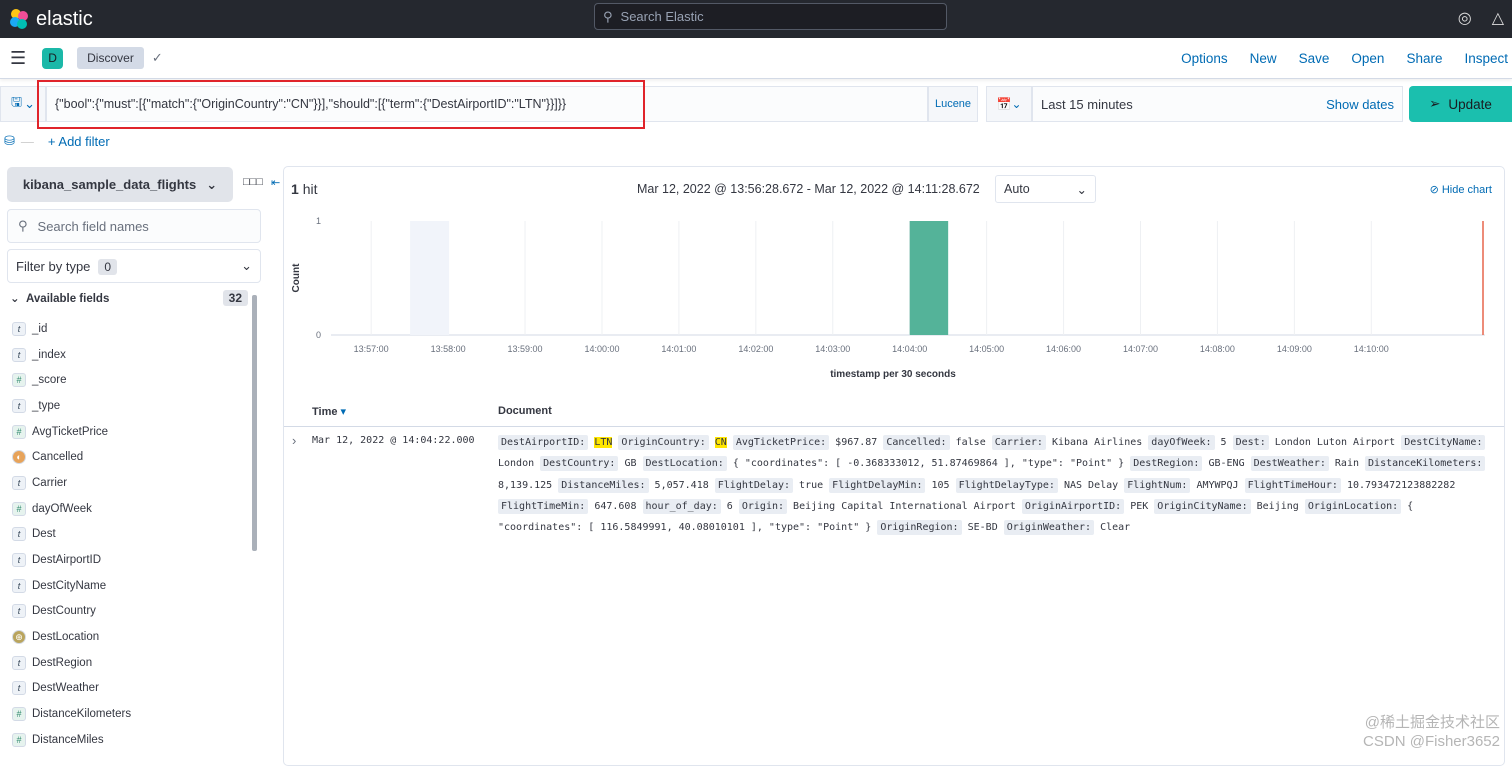  I want to click on field-item: # AvgTicketPrice, so click(71, 432).